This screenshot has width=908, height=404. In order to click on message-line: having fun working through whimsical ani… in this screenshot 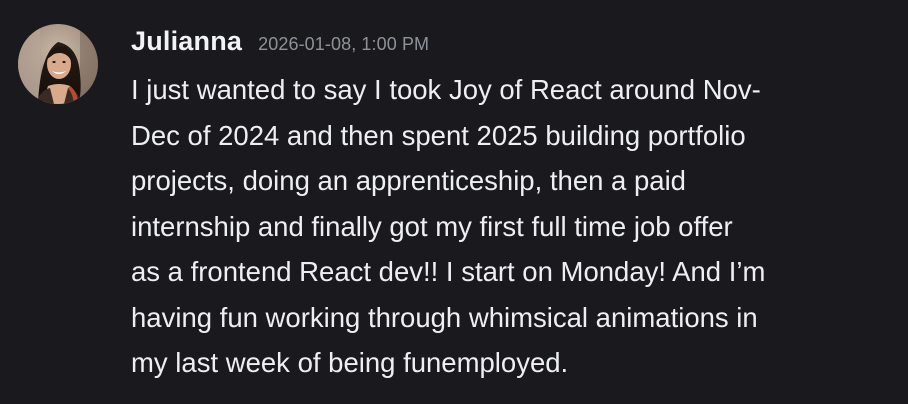, I will do `click(444, 317)`.